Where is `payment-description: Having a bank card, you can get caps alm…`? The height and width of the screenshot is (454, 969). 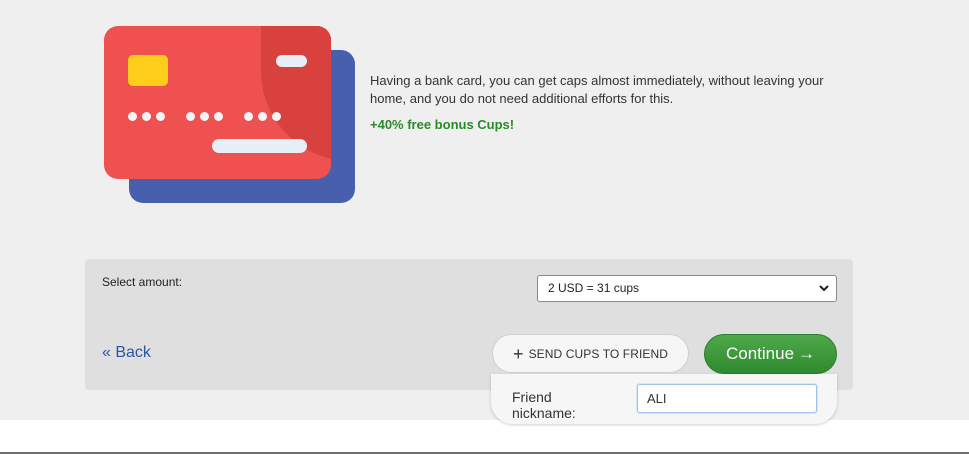 payment-description: Having a bank card, you can get caps alm… is located at coordinates (597, 89).